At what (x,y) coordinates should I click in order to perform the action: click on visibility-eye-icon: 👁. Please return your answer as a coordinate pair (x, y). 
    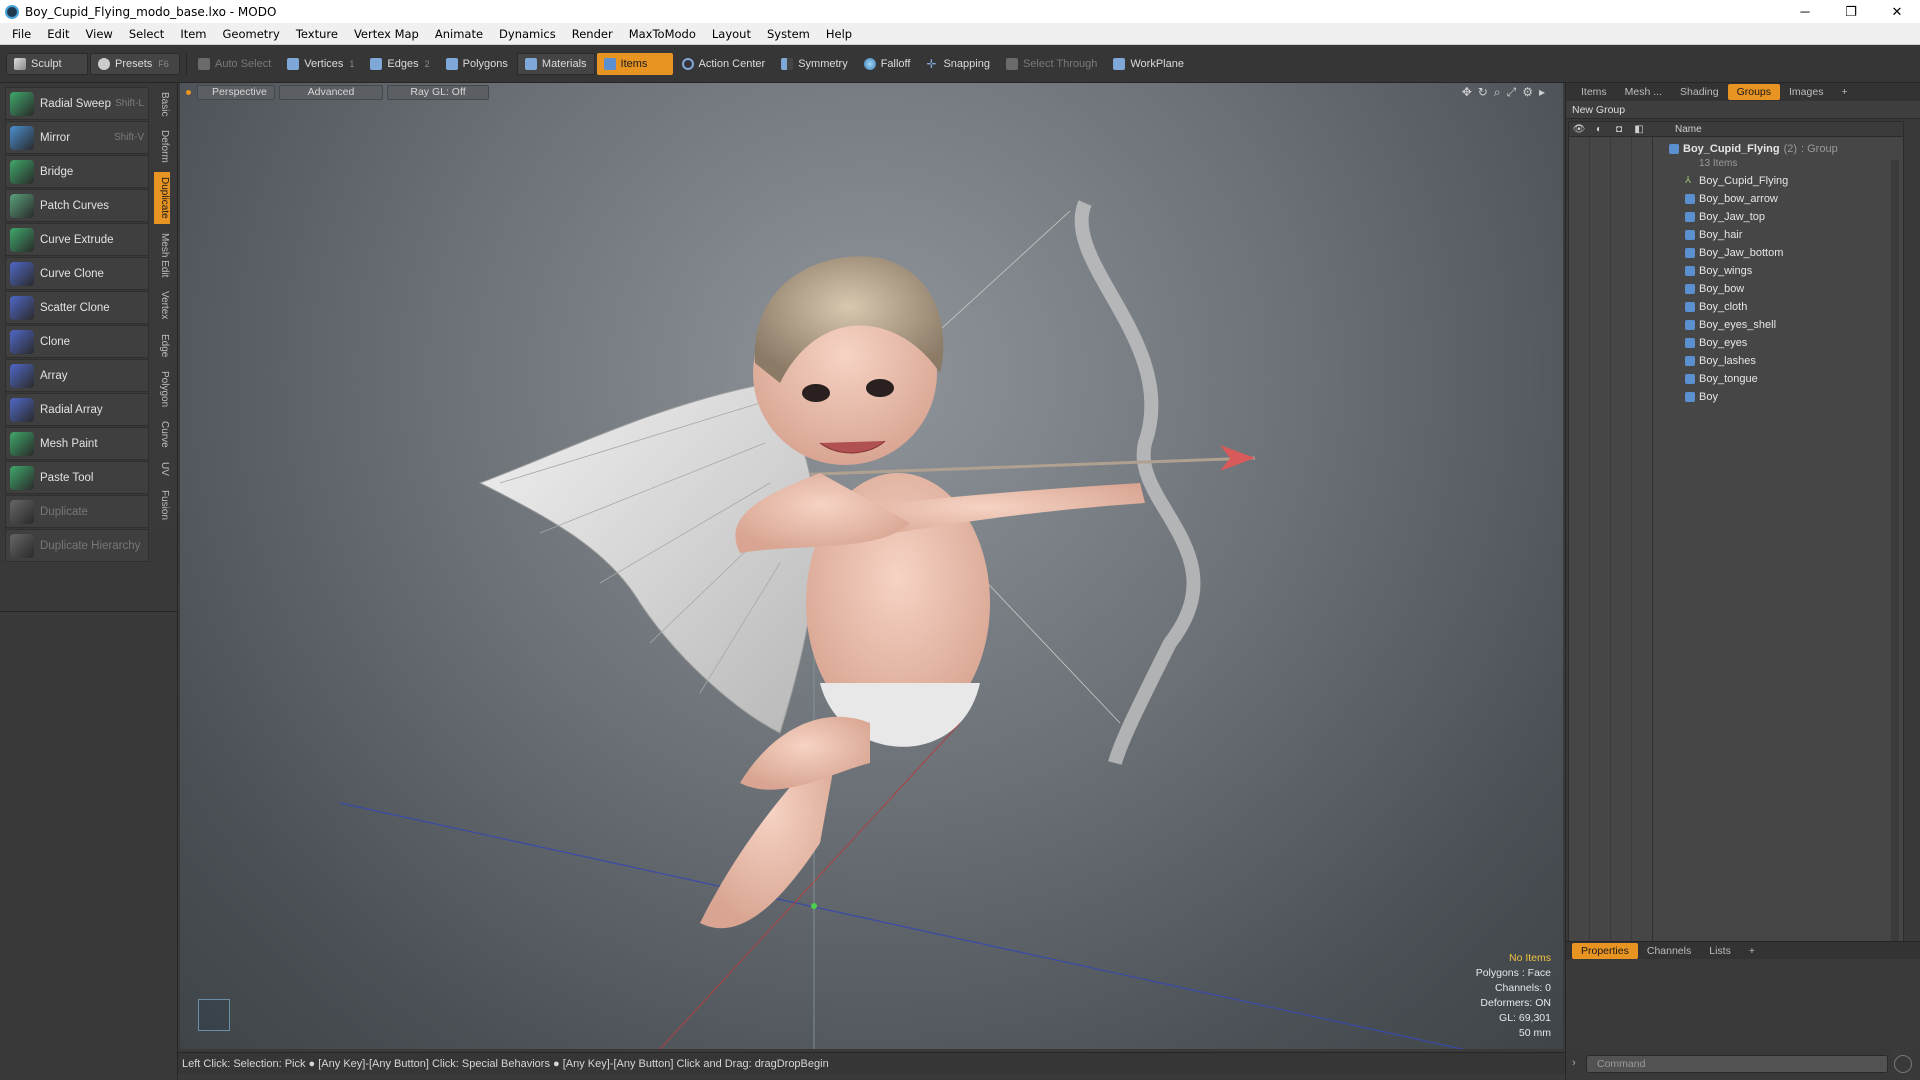
    Looking at the image, I should click on (1579, 129).